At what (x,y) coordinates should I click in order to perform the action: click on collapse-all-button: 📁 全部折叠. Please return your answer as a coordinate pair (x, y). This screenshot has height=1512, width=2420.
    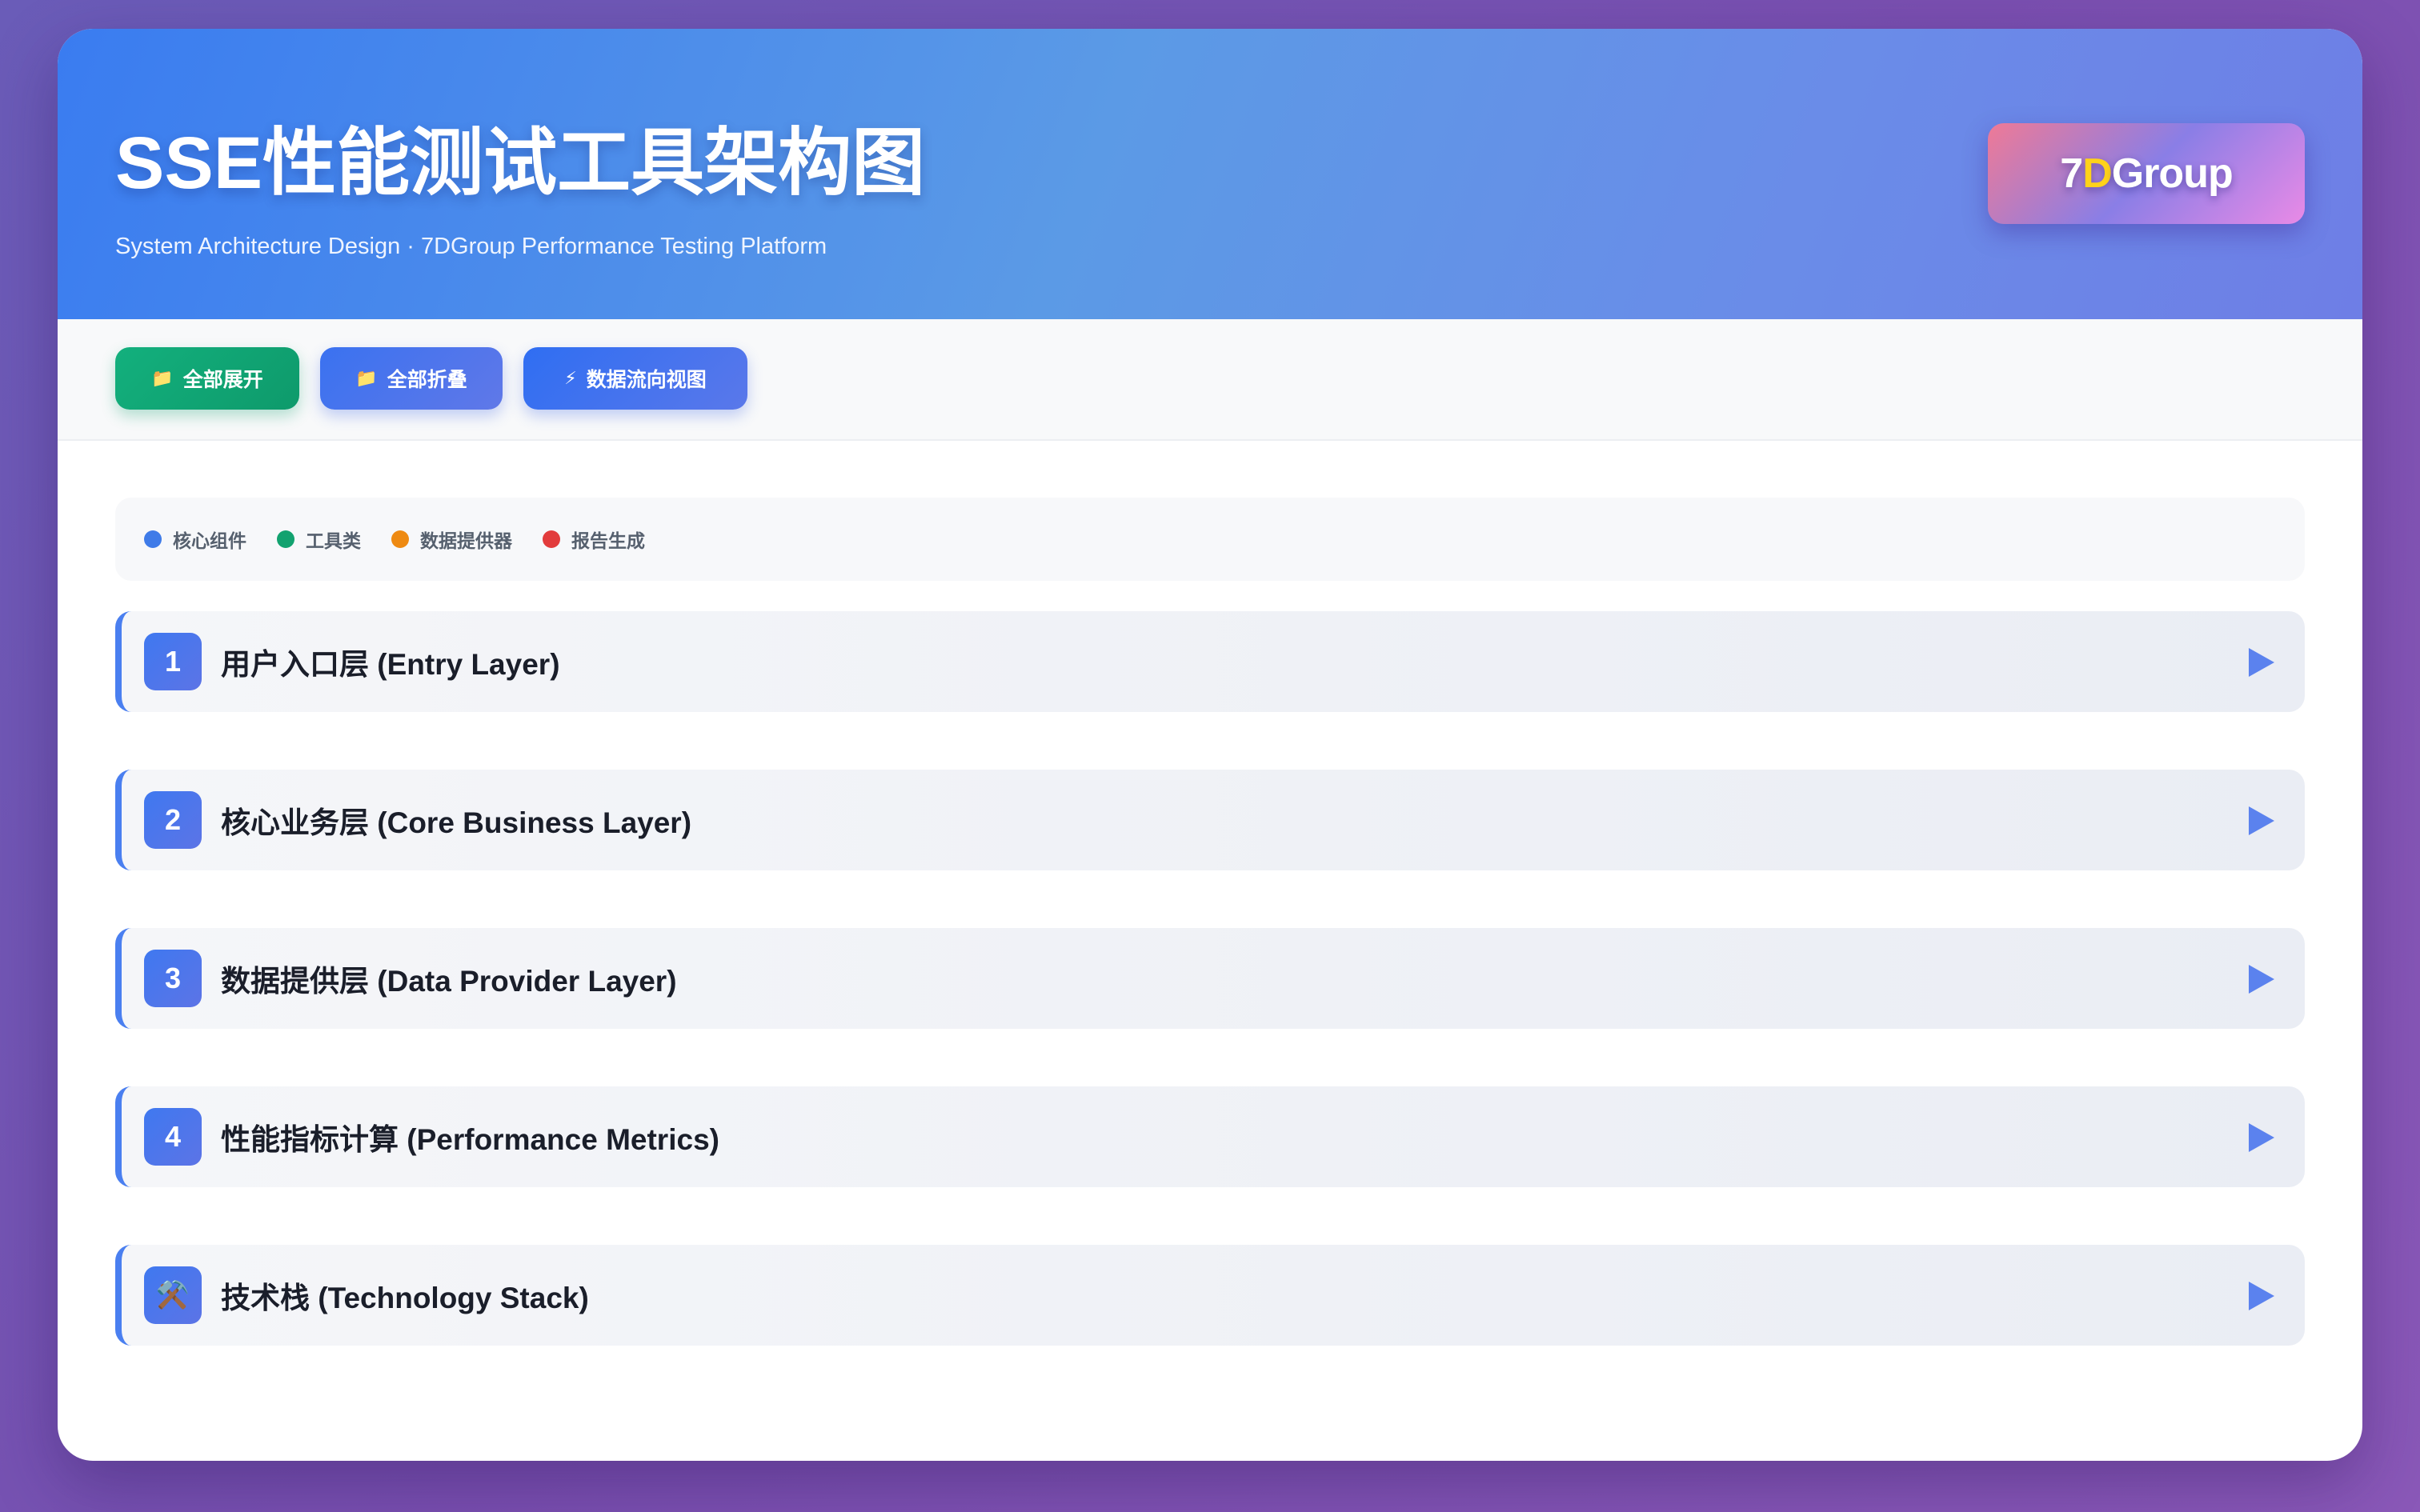
    Looking at the image, I should click on (411, 378).